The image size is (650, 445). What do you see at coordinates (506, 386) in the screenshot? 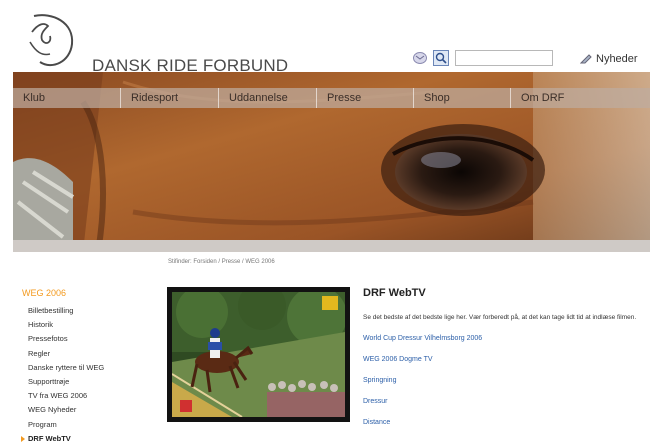
I see `link-springning: Springning` at bounding box center [506, 386].